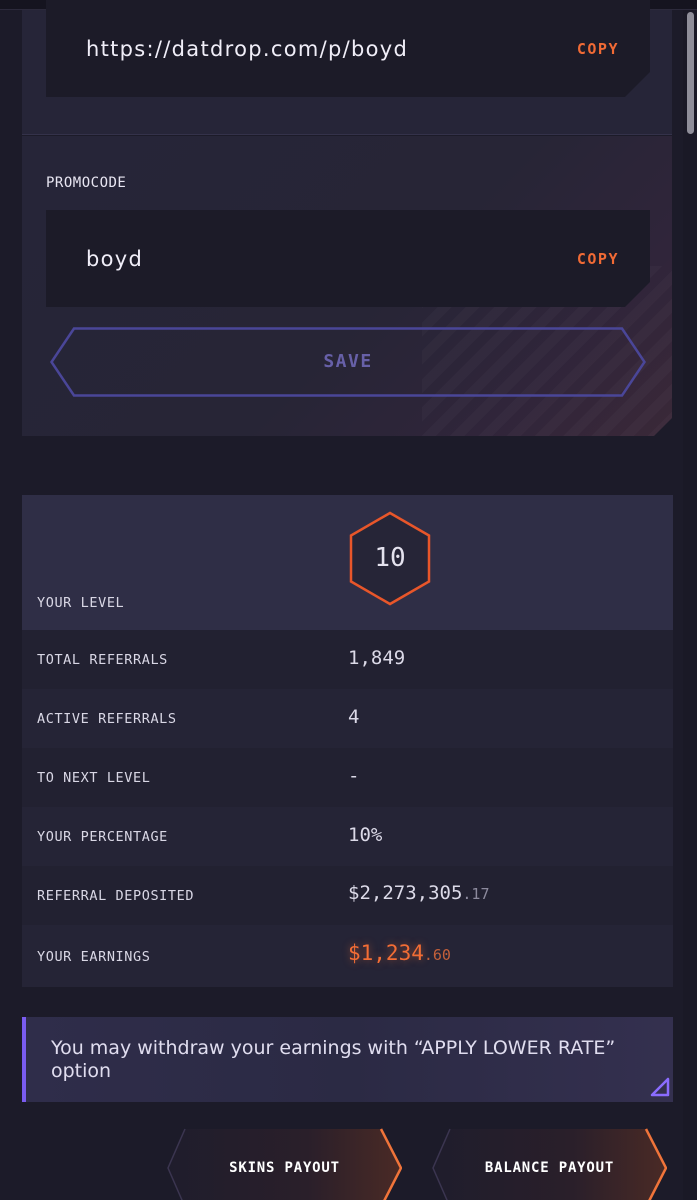 Image resolution: width=697 pixels, height=1200 pixels. What do you see at coordinates (81, 603) in the screenshot?
I see `level-label: YOUR LEVEL` at bounding box center [81, 603].